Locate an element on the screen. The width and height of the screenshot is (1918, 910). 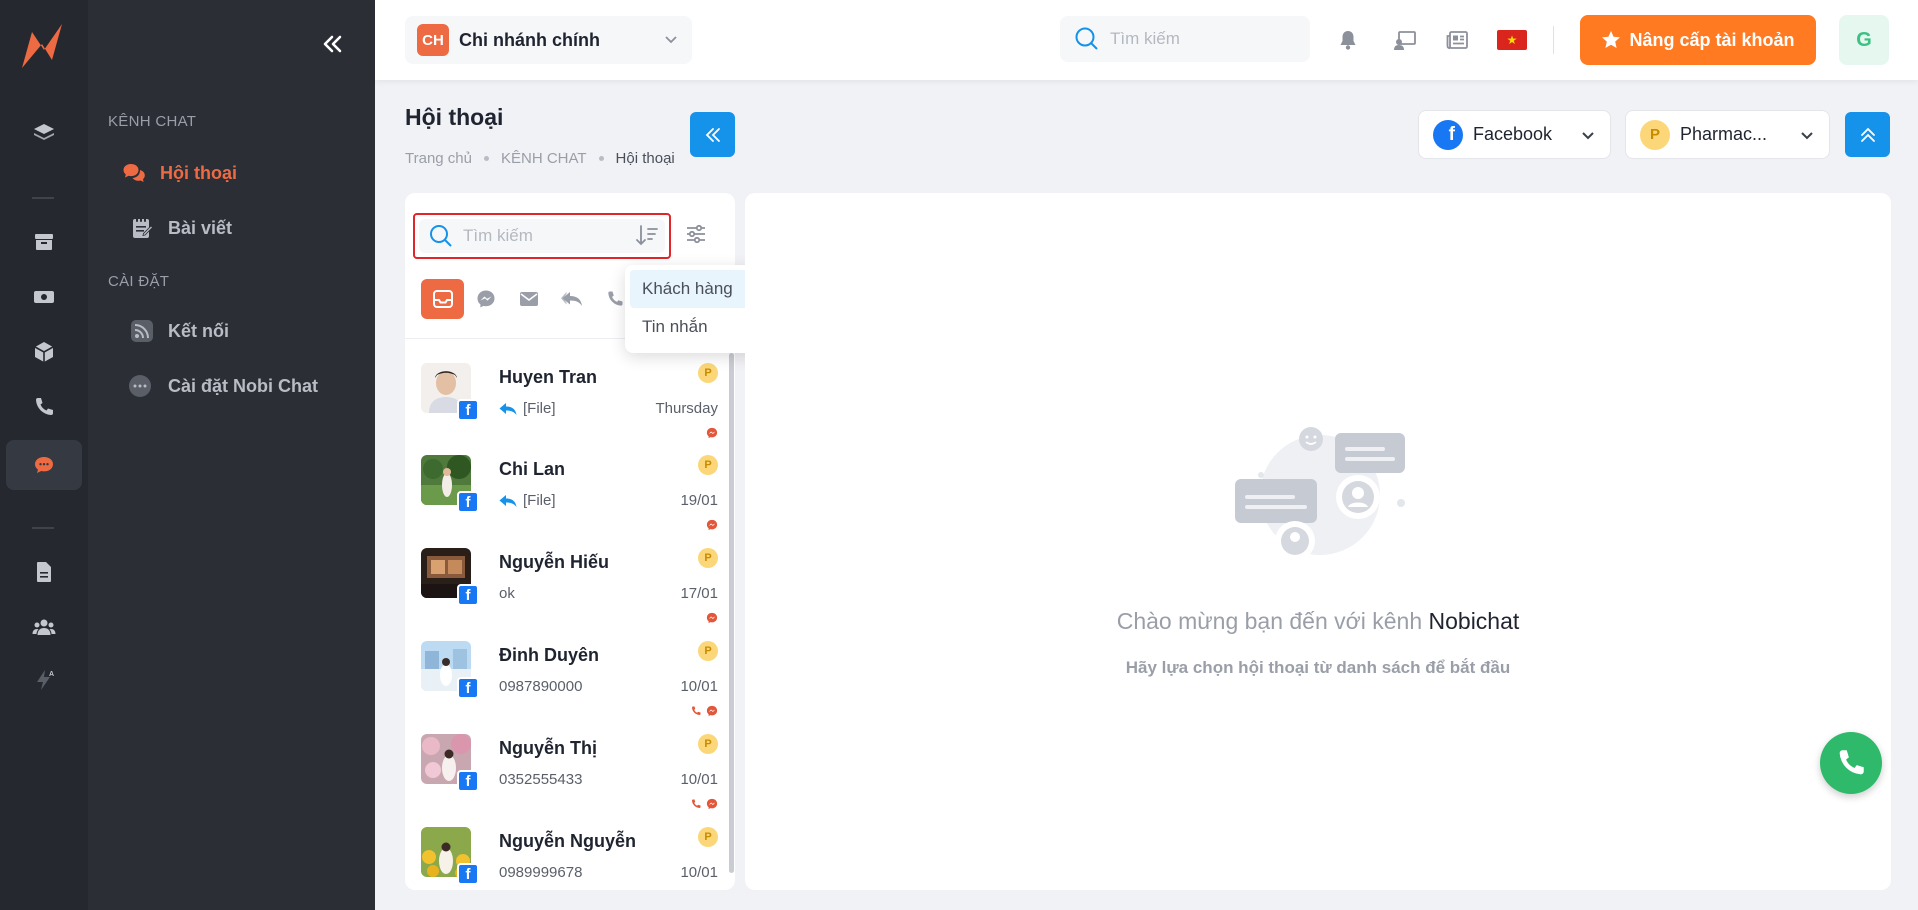
users-icon is located at coordinates (44, 627).